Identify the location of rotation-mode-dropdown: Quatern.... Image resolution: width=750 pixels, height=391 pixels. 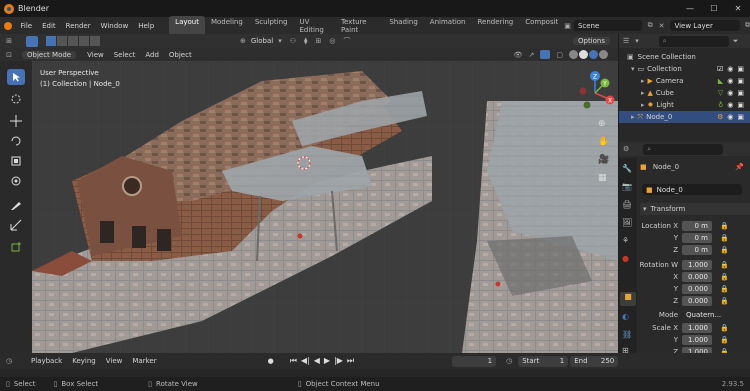
(702, 315).